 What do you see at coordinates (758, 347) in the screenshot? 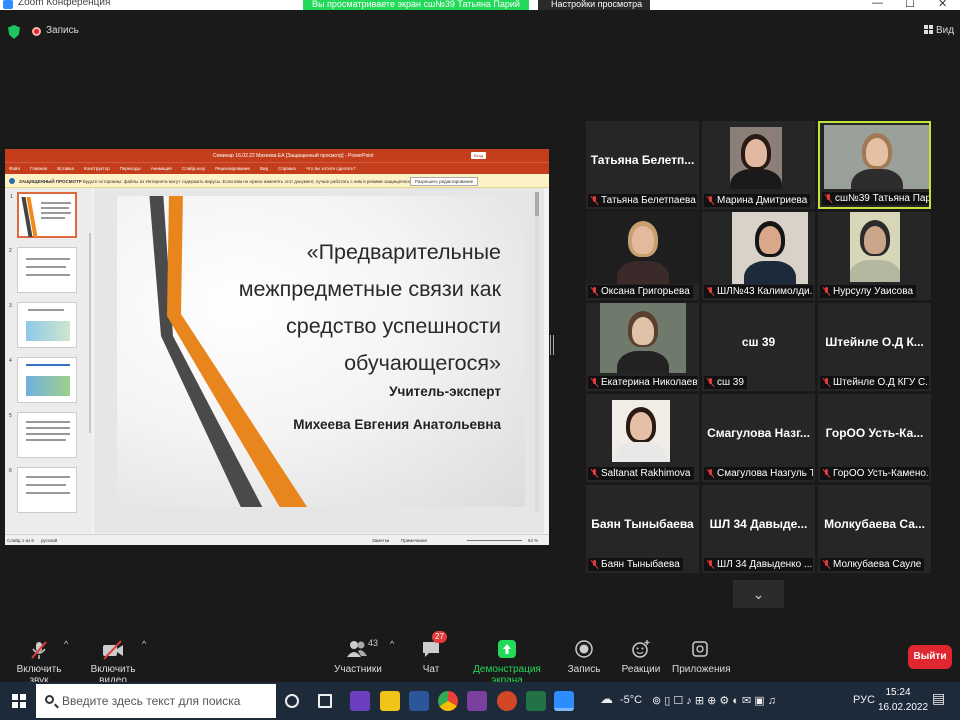
I see `participant-tile: сш 39 сш 39` at bounding box center [758, 347].